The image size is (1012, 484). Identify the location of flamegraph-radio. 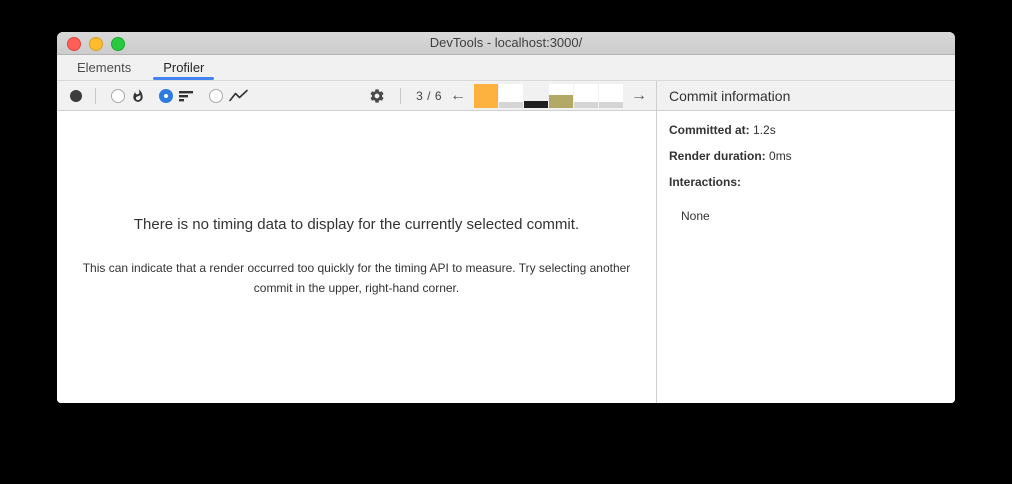
(118, 95).